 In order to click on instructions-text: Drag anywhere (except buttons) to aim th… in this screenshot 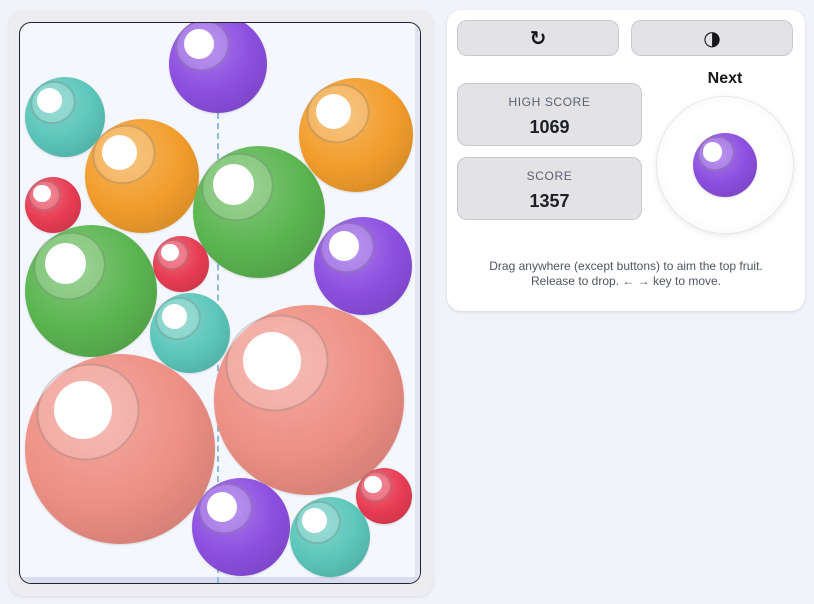, I will do `click(626, 274)`.